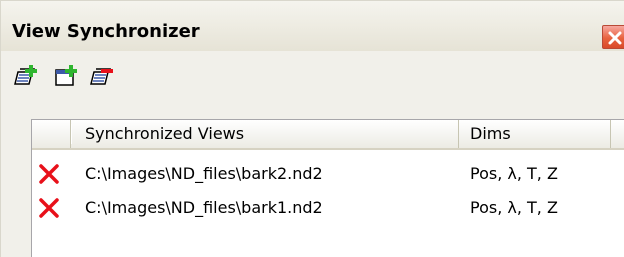 The image size is (624, 257). I want to click on close-button, so click(613, 37).